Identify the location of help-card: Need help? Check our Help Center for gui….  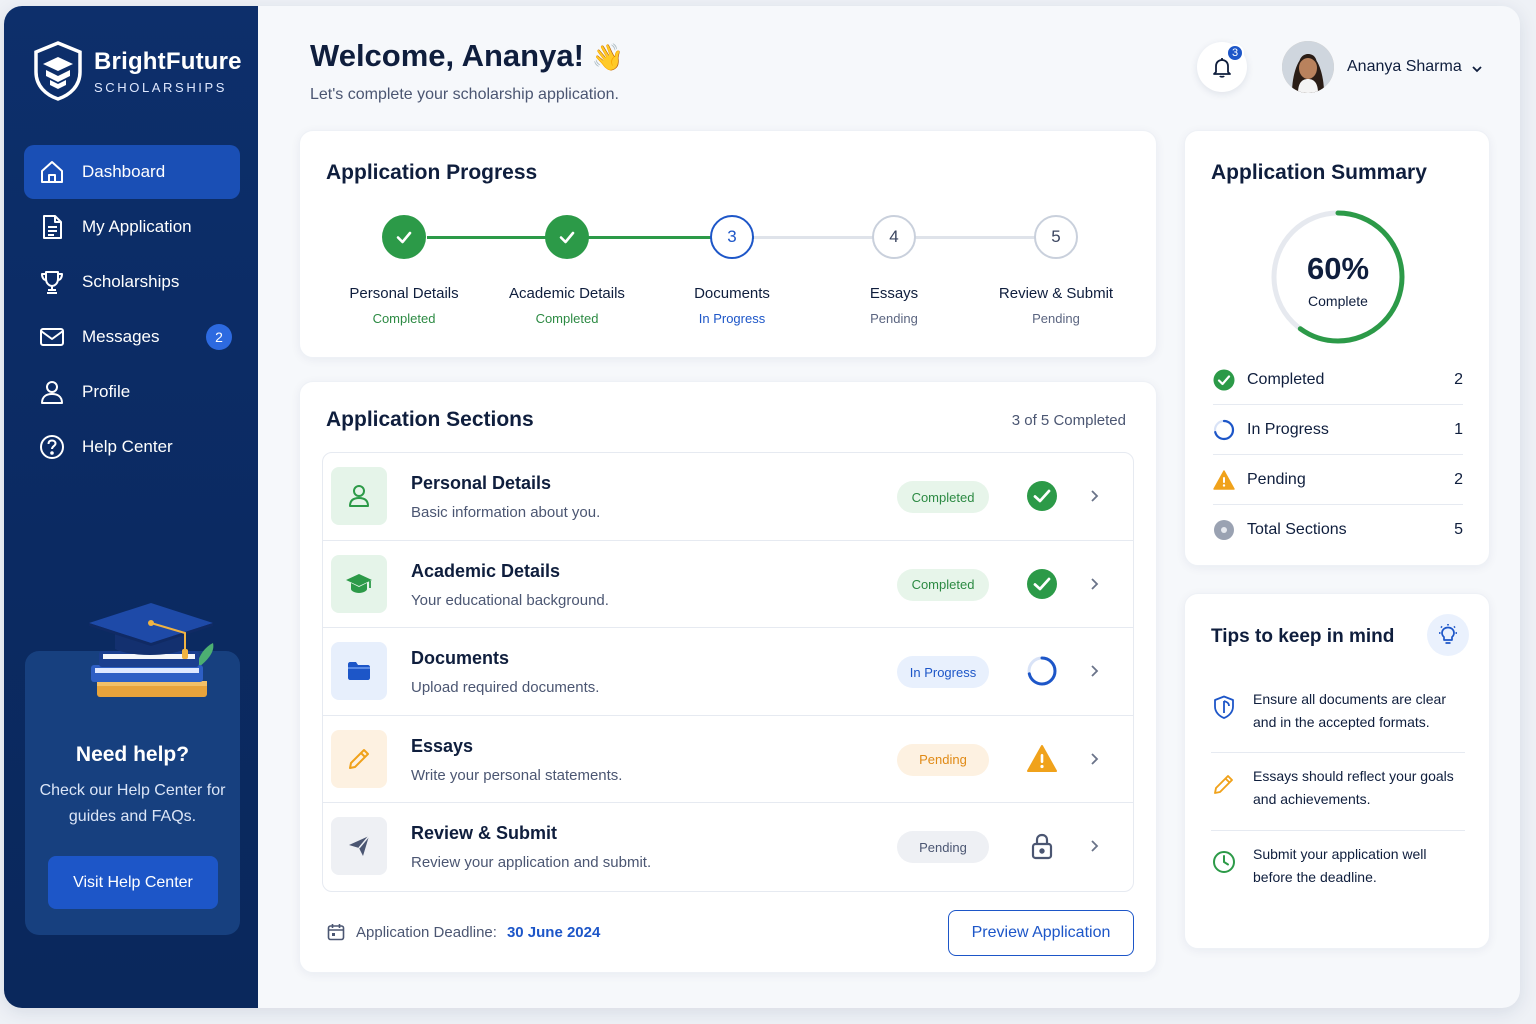
(132, 769).